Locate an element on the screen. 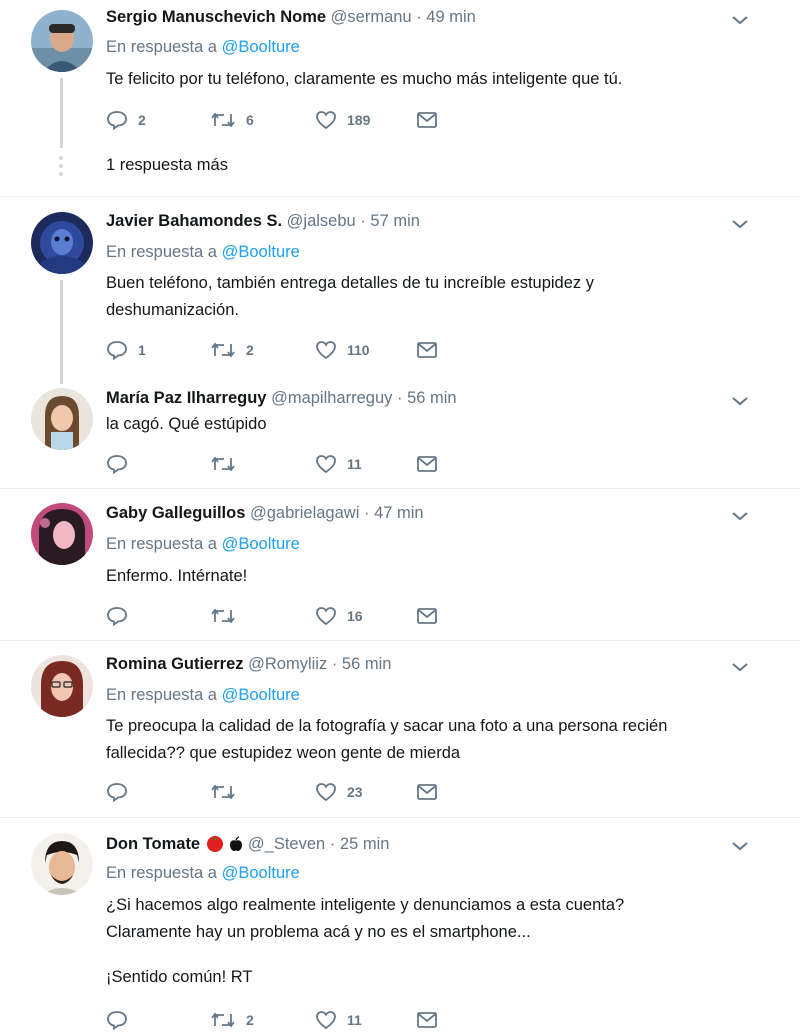 The height and width of the screenshot is (1032, 800). retweet-button: 6 is located at coordinates (232, 120).